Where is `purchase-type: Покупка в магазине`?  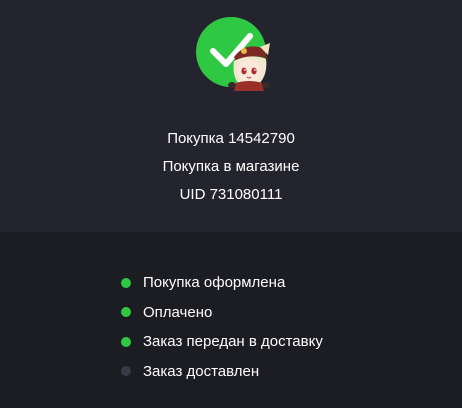
purchase-type: Покупка в магазине is located at coordinates (231, 166).